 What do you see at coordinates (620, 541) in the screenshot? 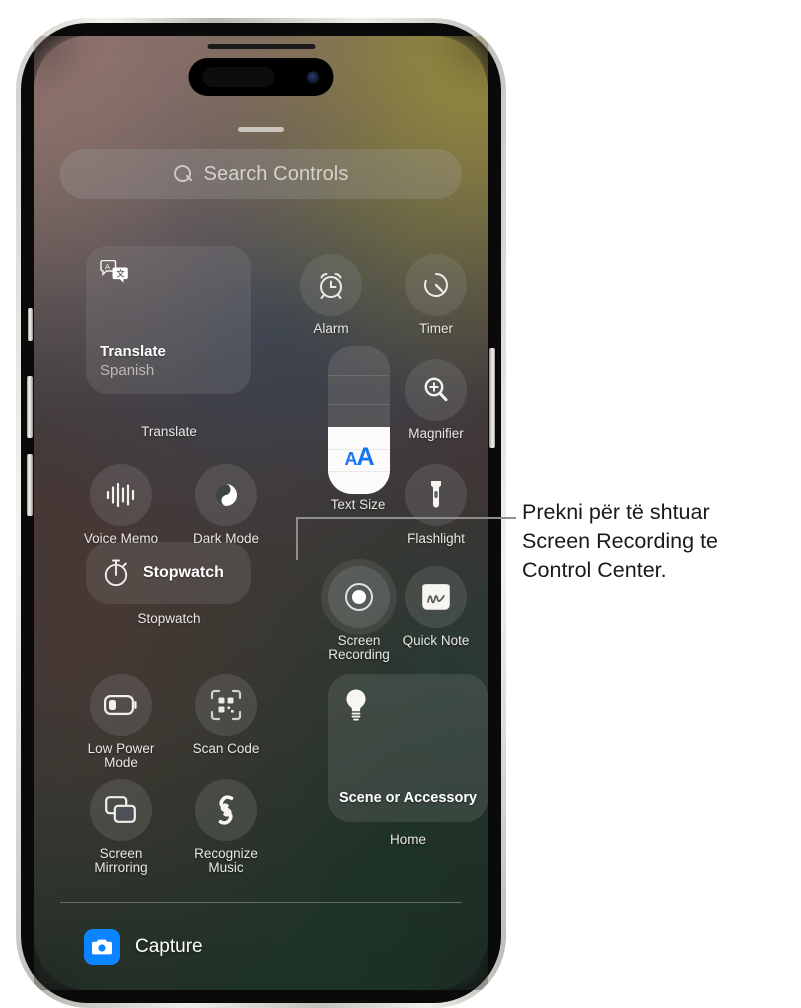
I see `callout-line-2: Screen Recording te` at bounding box center [620, 541].